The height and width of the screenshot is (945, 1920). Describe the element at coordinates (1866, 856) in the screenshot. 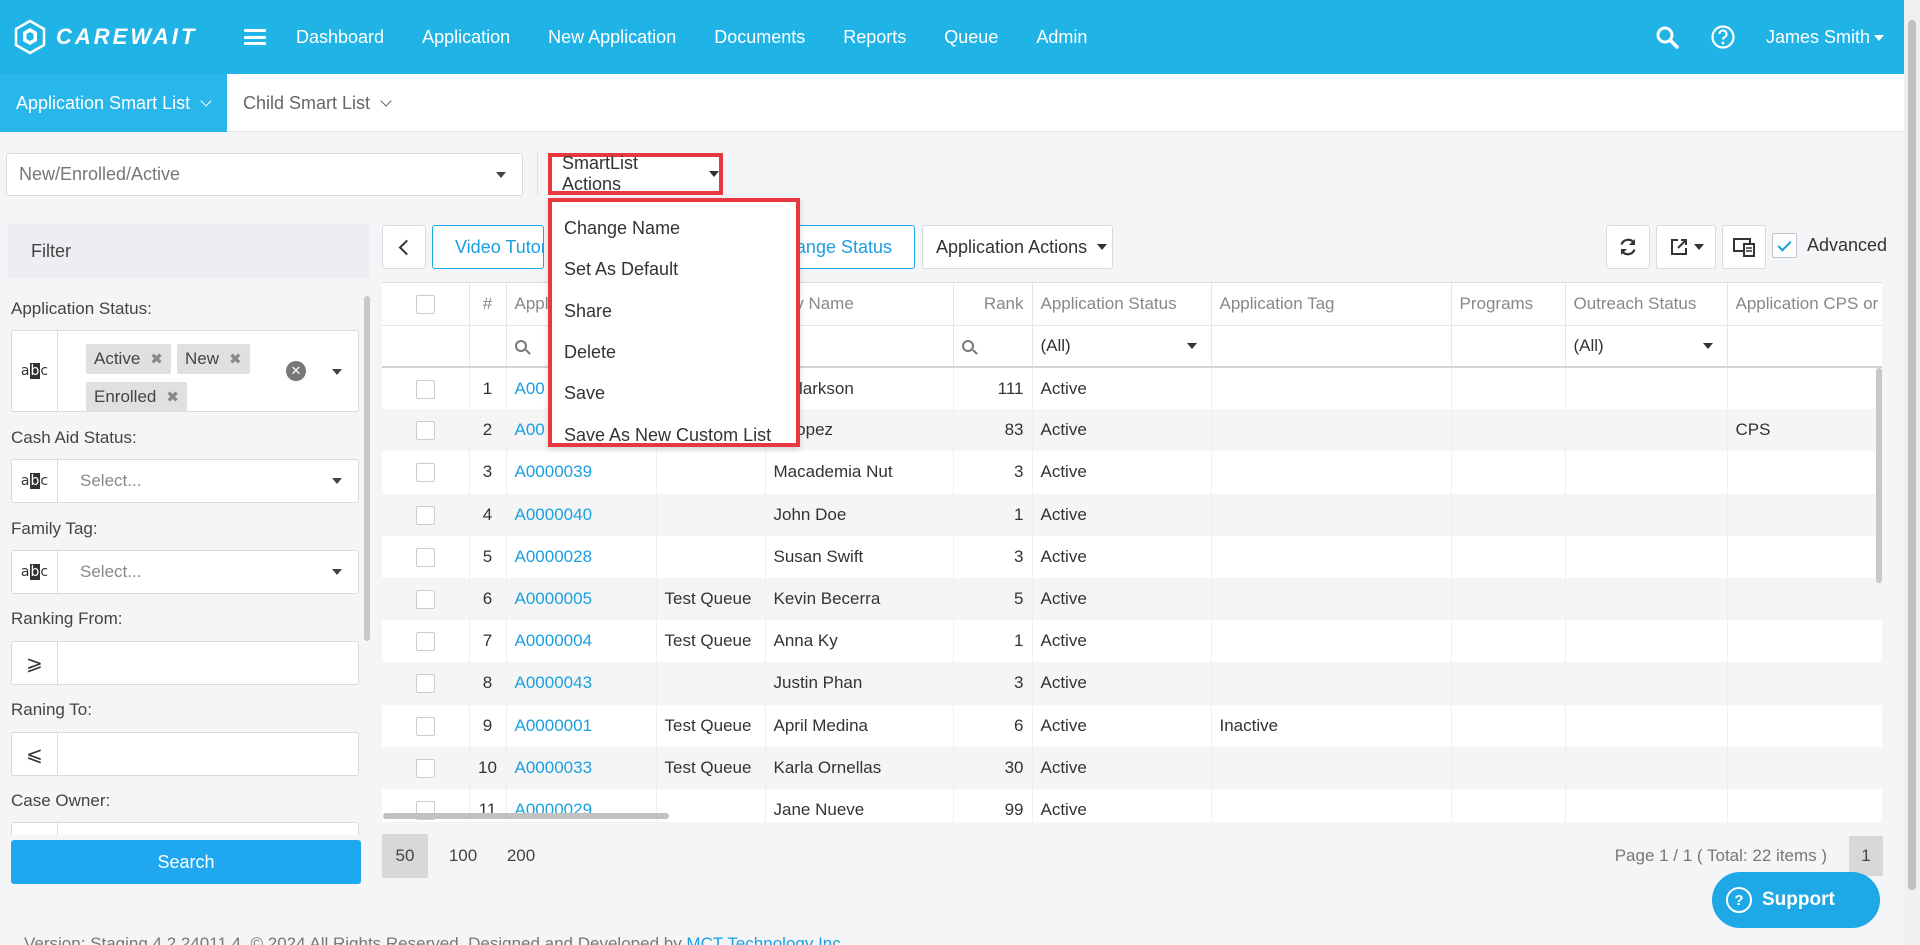

I see `page-number-1: 1` at that location.